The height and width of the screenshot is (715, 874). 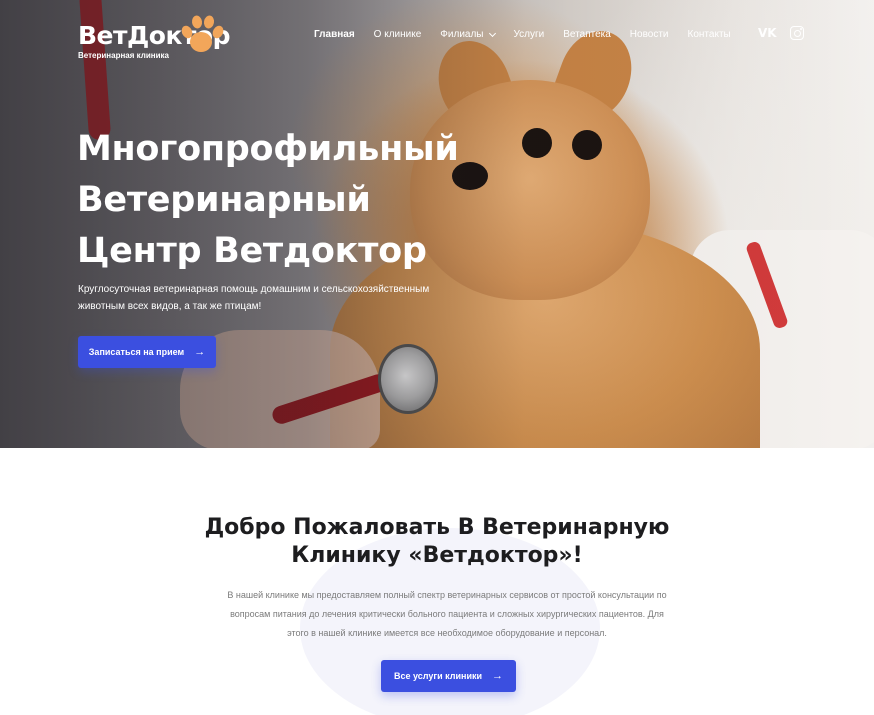 What do you see at coordinates (268, 149) in the screenshot?
I see `hero-title-line: Многопрофильный` at bounding box center [268, 149].